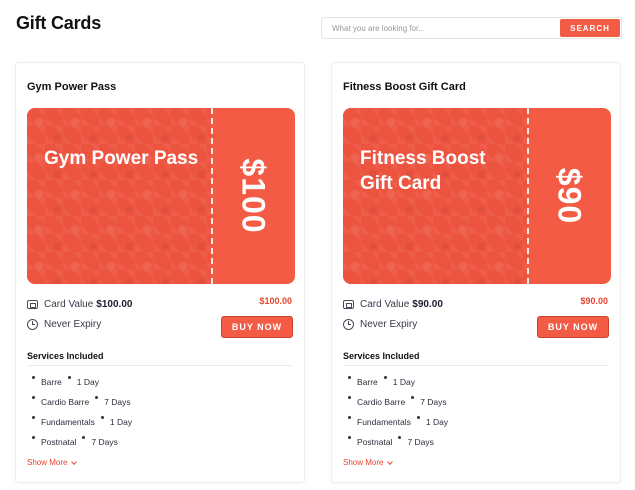  What do you see at coordinates (590, 28) in the screenshot?
I see `search-button: SEARCH` at bounding box center [590, 28].